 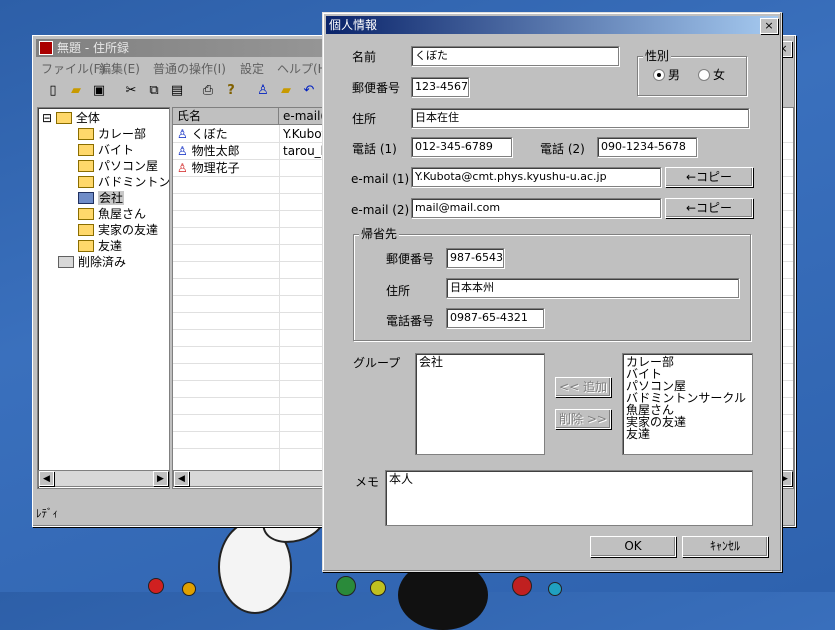 I want to click on menu-settings: 設定, so click(x=252, y=68).